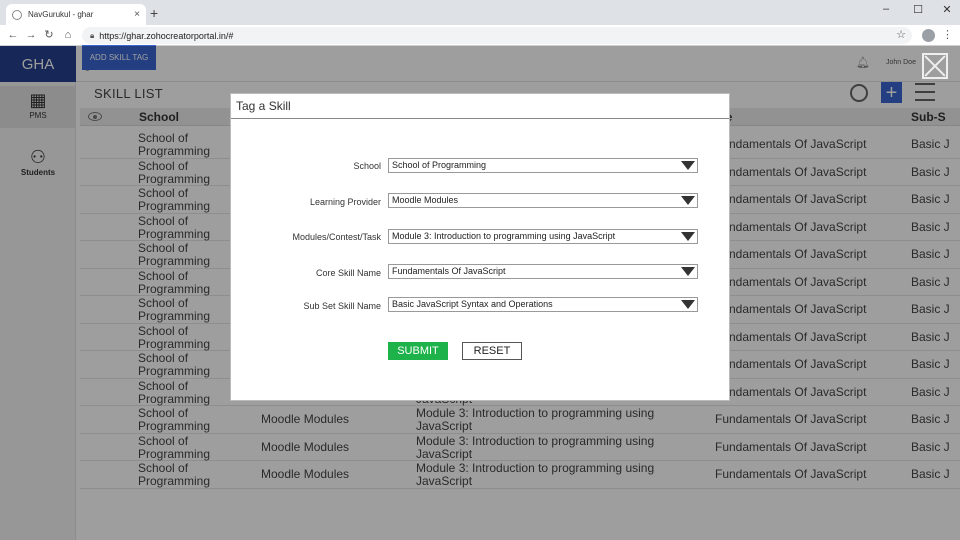 The image size is (960, 540). Describe the element at coordinates (886, 9) in the screenshot. I see `minimize-icon: –` at that location.